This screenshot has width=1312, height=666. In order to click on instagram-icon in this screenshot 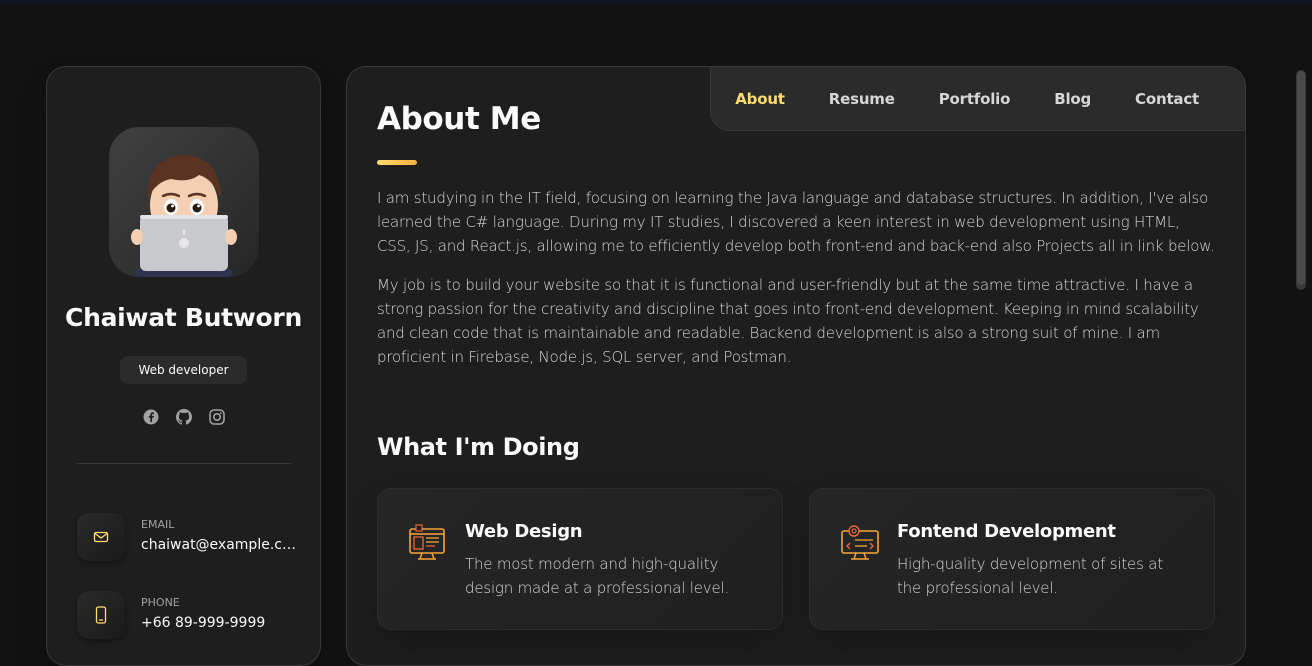, I will do `click(216, 417)`.